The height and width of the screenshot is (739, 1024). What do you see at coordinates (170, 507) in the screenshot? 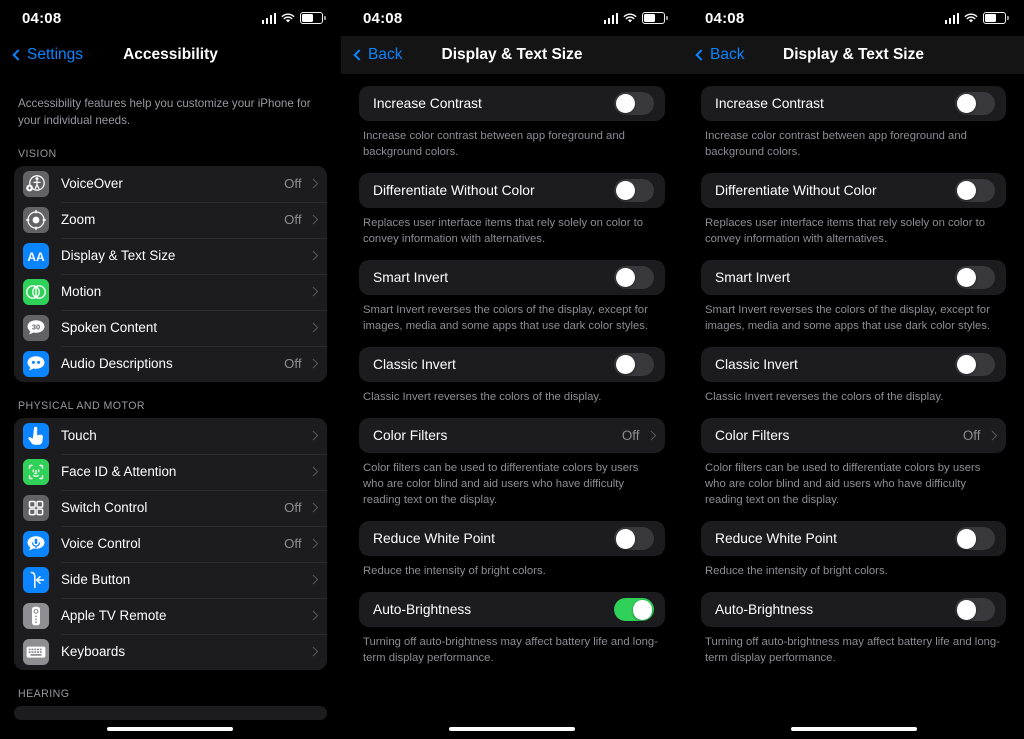
I see `sidebar-item-switch-control: Switch Control Off` at bounding box center [170, 507].